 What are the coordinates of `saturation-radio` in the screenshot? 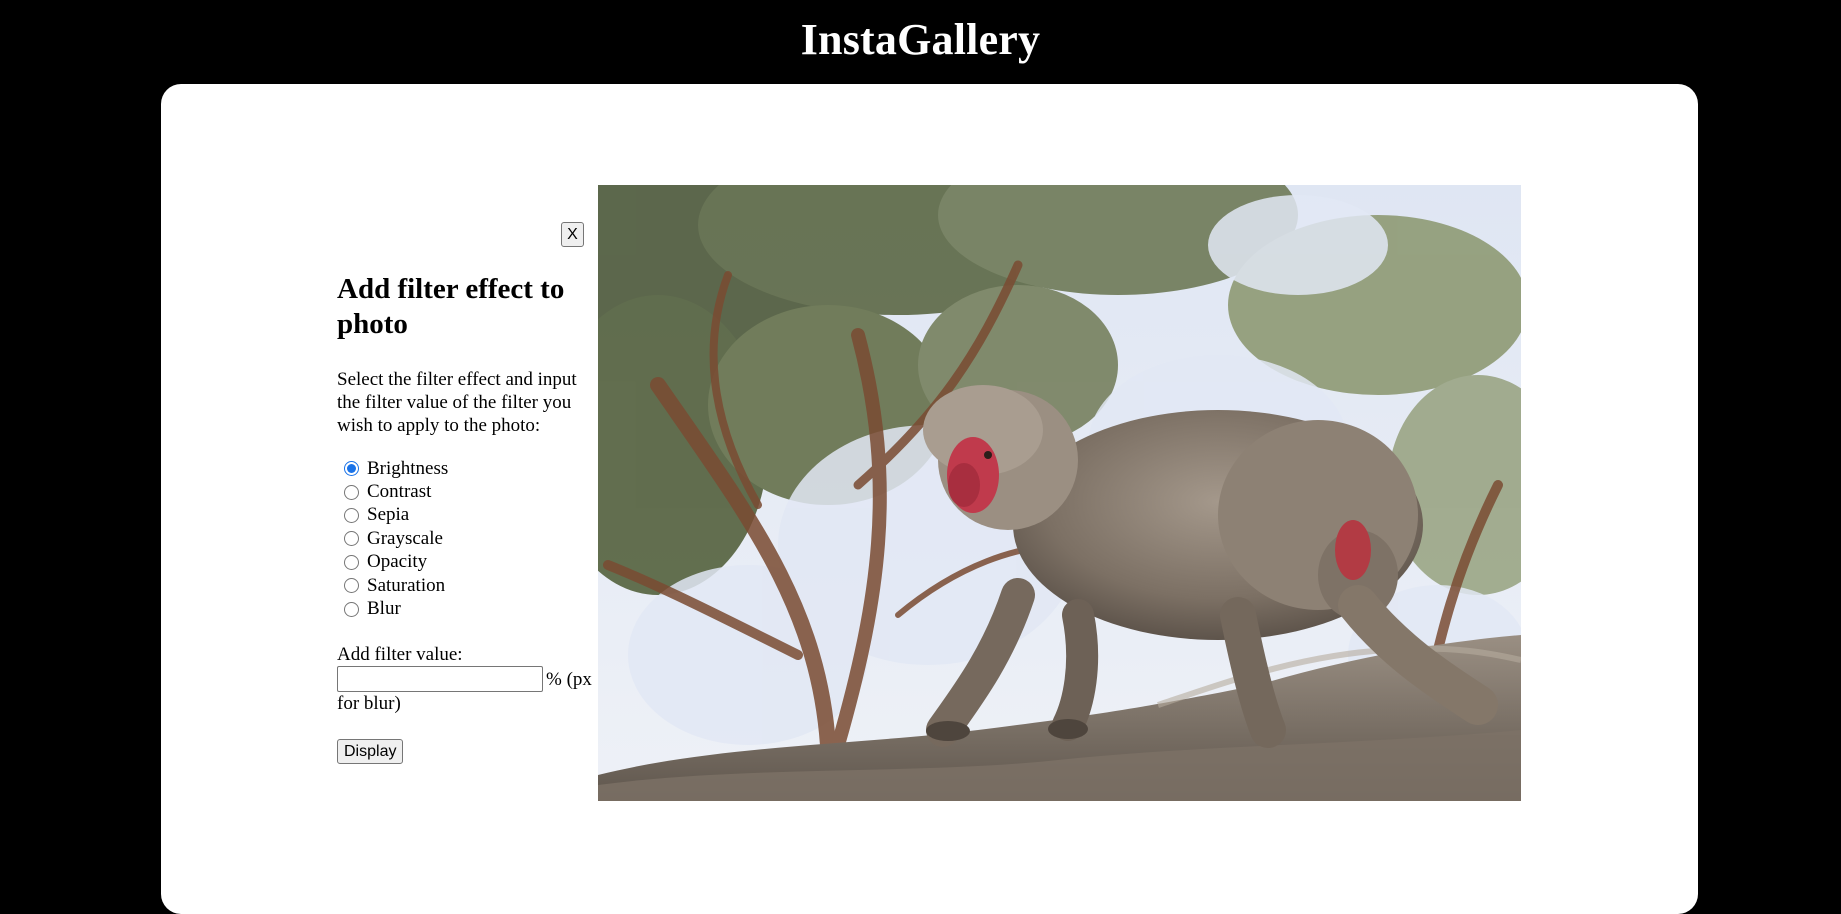 It's located at (351, 586).